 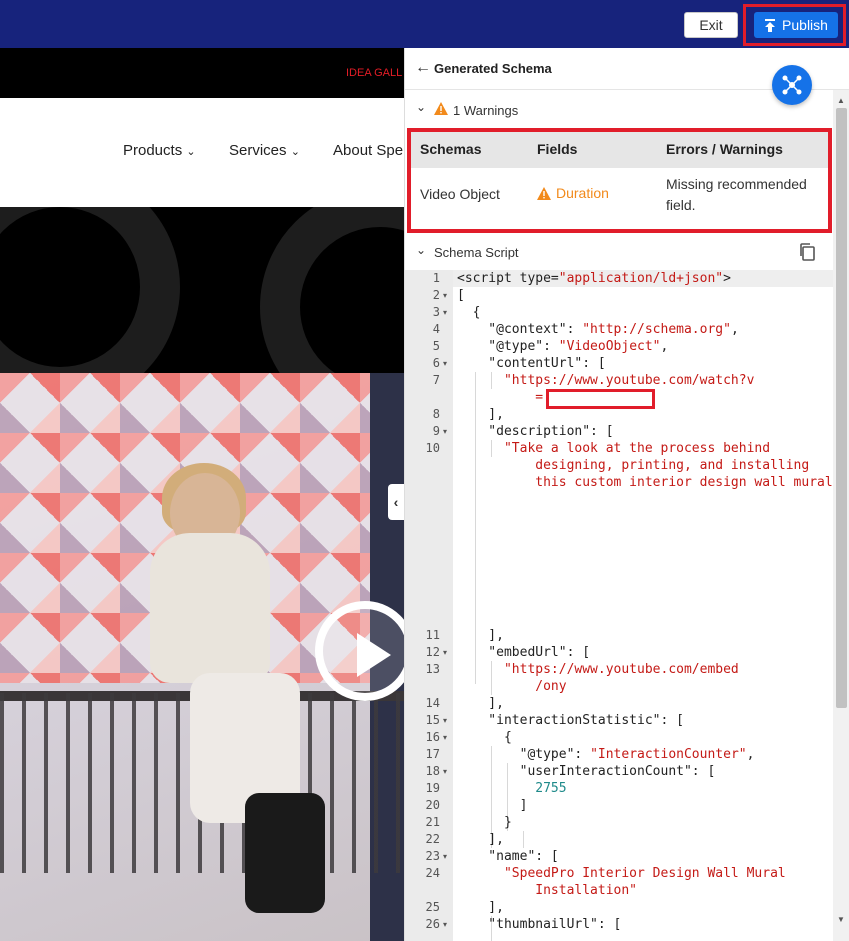 I want to click on code-token: "http://schema.org", so click(x=656, y=329).